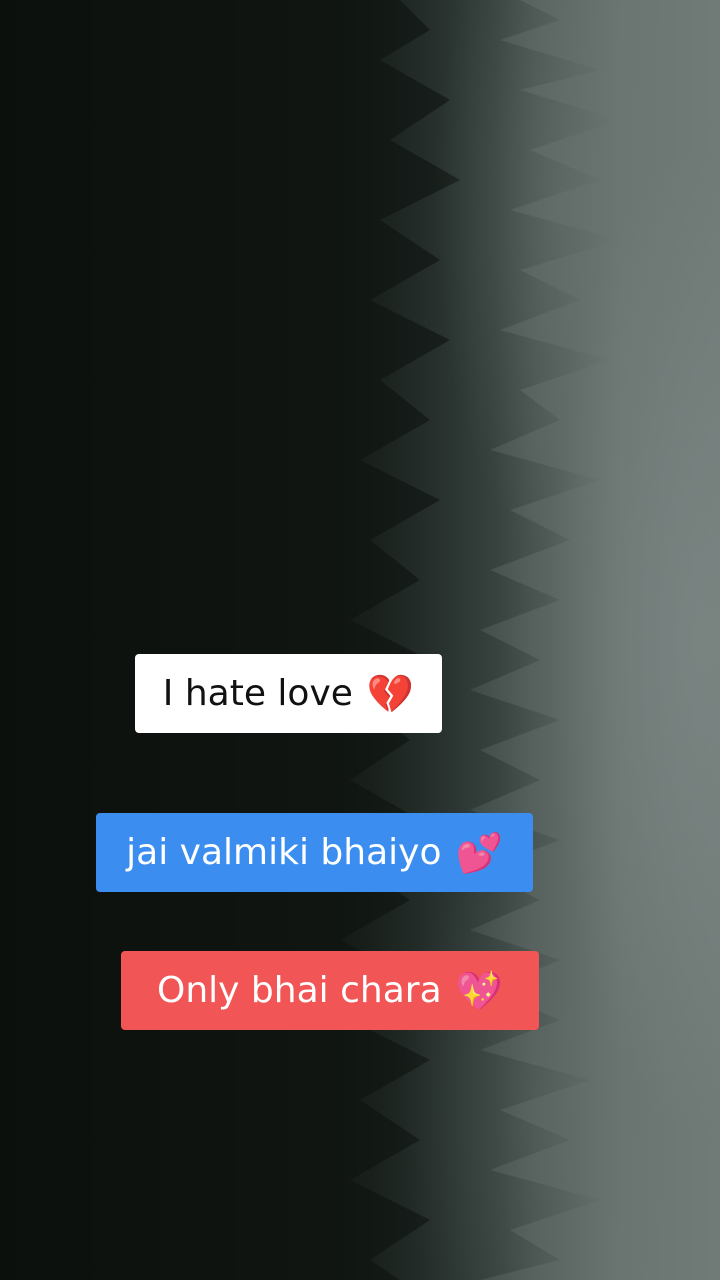 Image resolution: width=720 pixels, height=1280 pixels. What do you see at coordinates (257, 693) in the screenshot?
I see `caption-text: I hate love` at bounding box center [257, 693].